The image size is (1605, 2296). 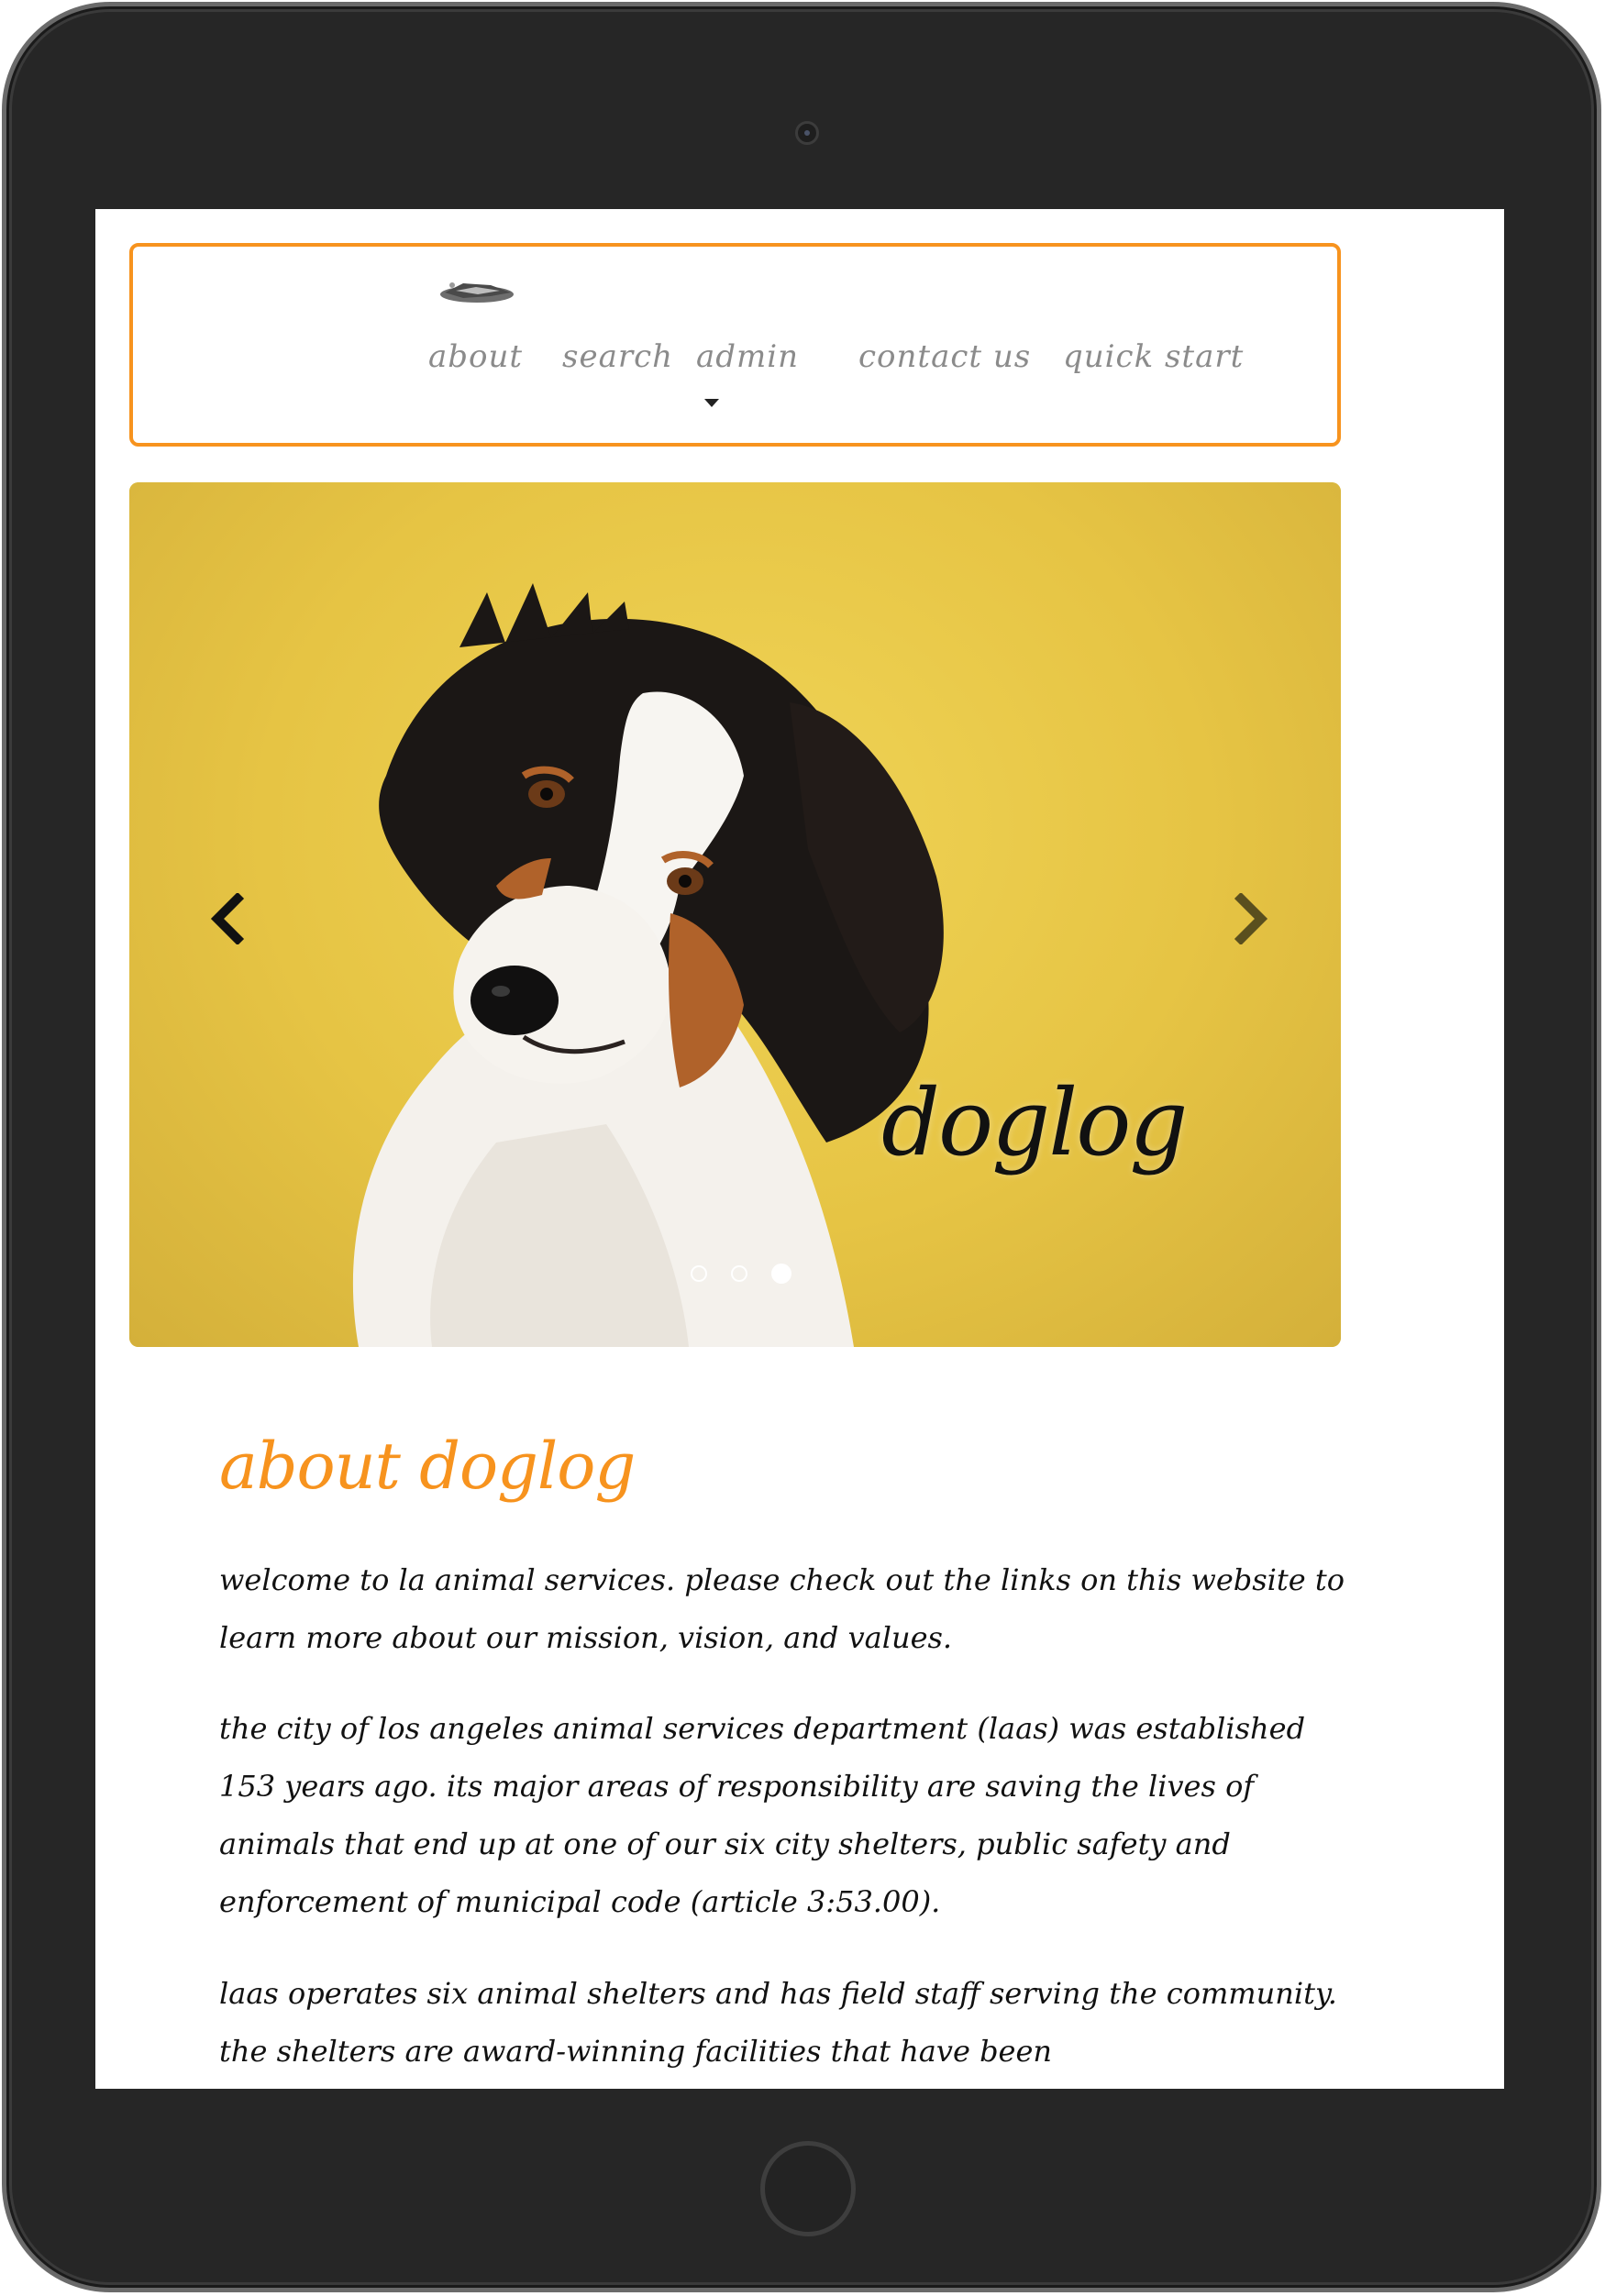 I want to click on carousel-caption: doglog, so click(x=1034, y=1122).